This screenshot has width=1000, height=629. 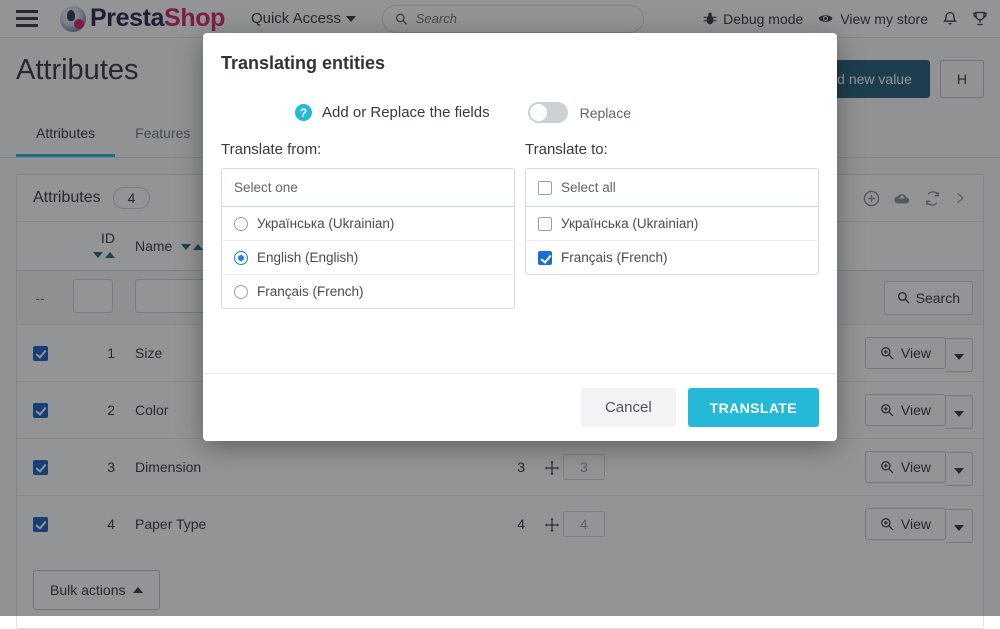 What do you see at coordinates (241, 258) in the screenshot?
I see `radio-english` at bounding box center [241, 258].